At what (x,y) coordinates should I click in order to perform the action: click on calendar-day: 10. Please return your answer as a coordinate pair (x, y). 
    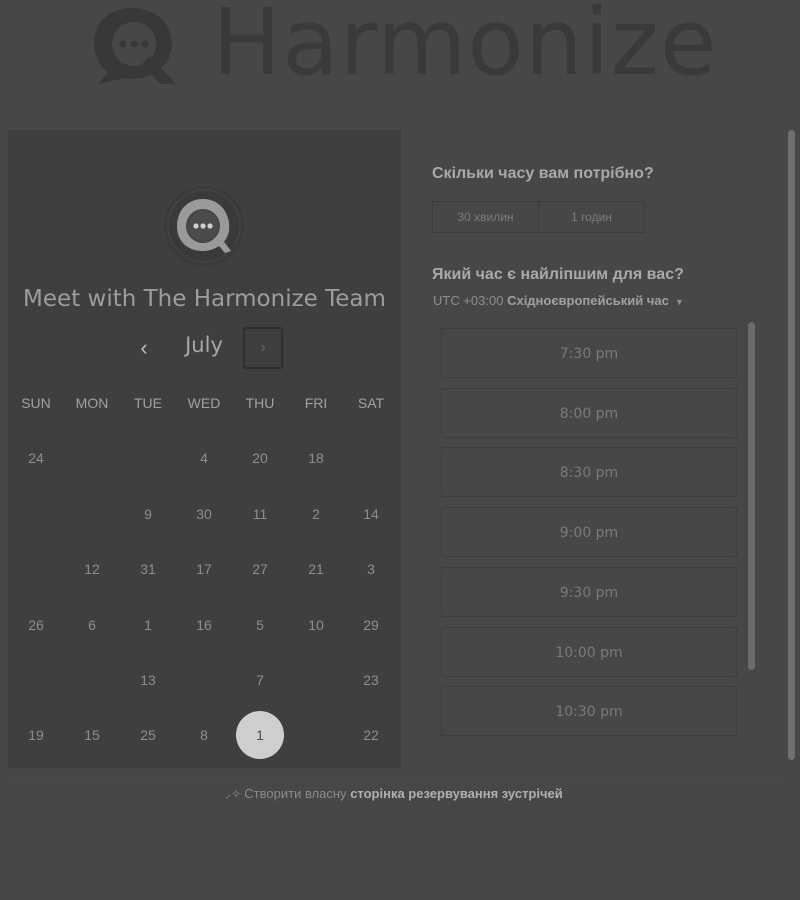
    Looking at the image, I should click on (316, 625).